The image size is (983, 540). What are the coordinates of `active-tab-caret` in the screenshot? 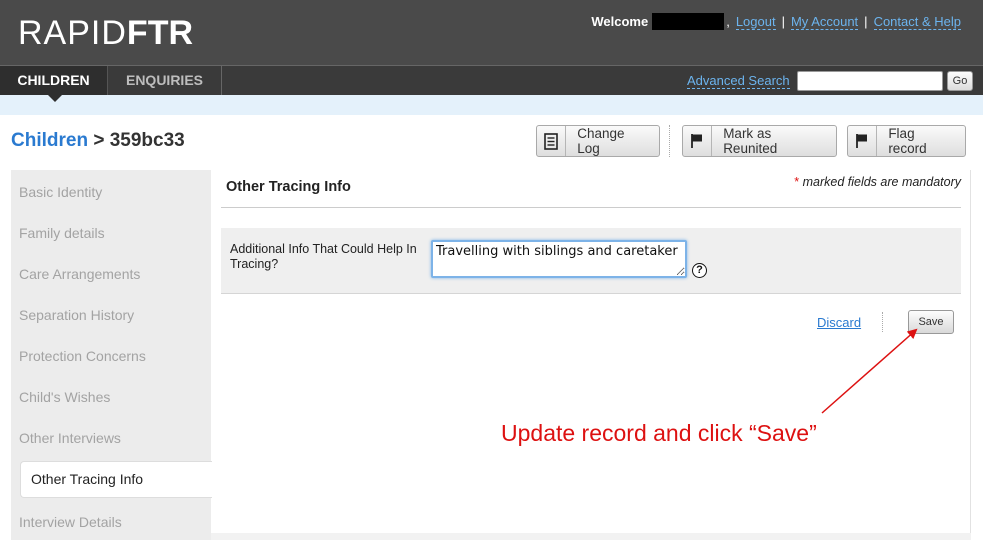 It's located at (55, 98).